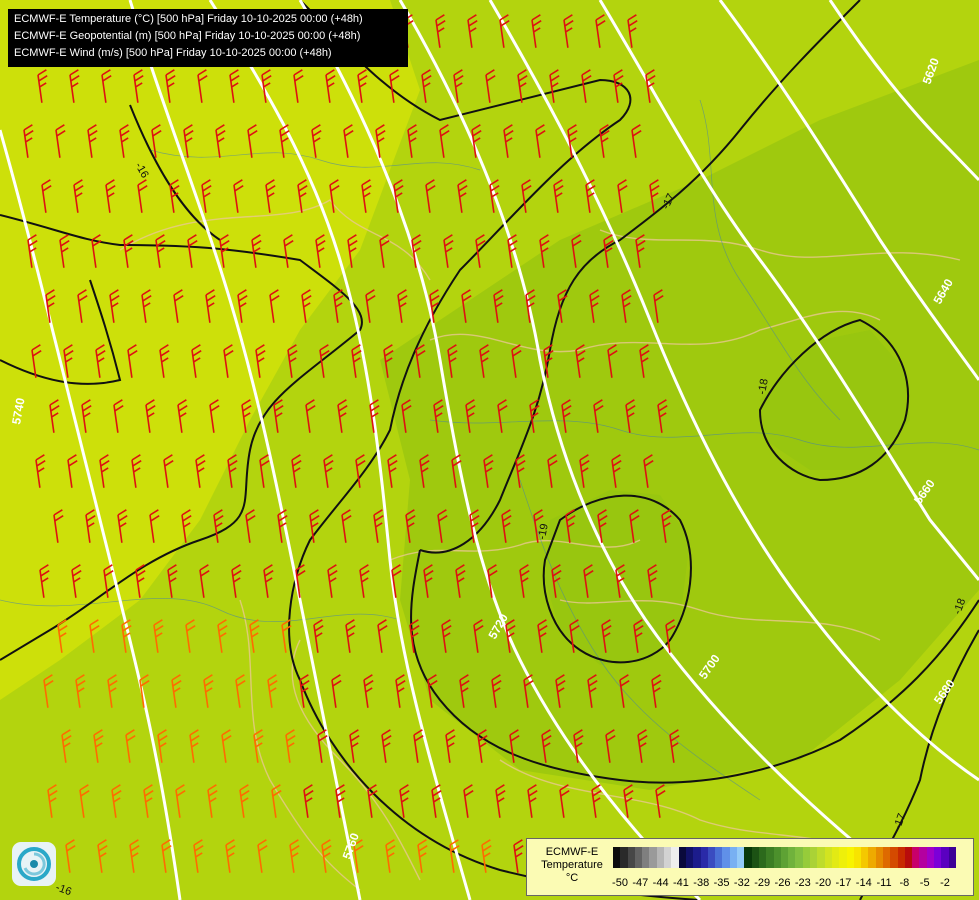 This screenshot has width=979, height=900. What do you see at coordinates (741, 883) in the screenshot?
I see `legend-tick: -32` at bounding box center [741, 883].